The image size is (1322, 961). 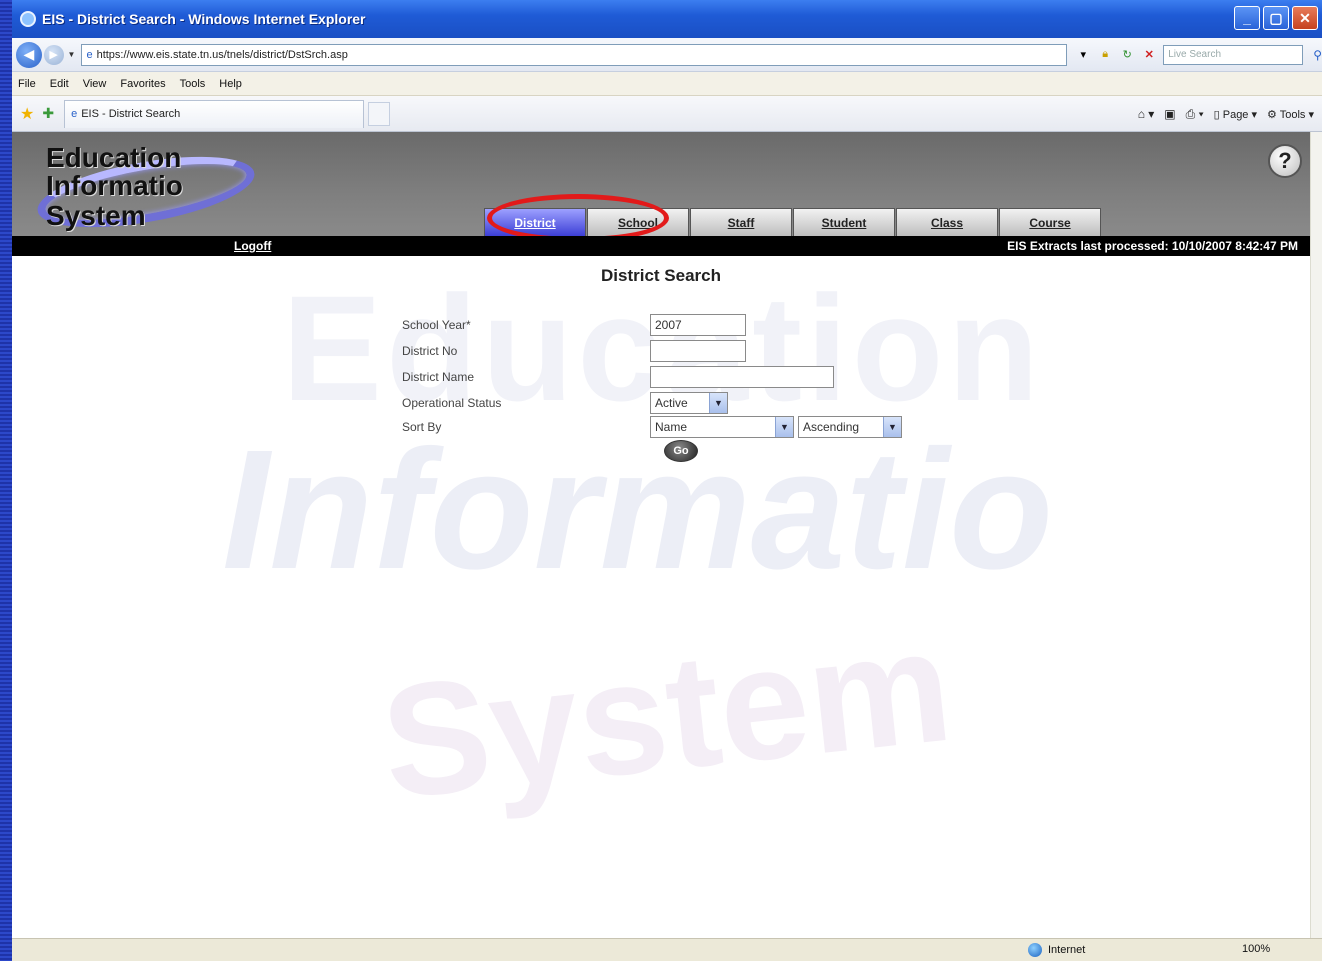 I want to click on tools-menu-label: Tools, so click(x=1292, y=114).